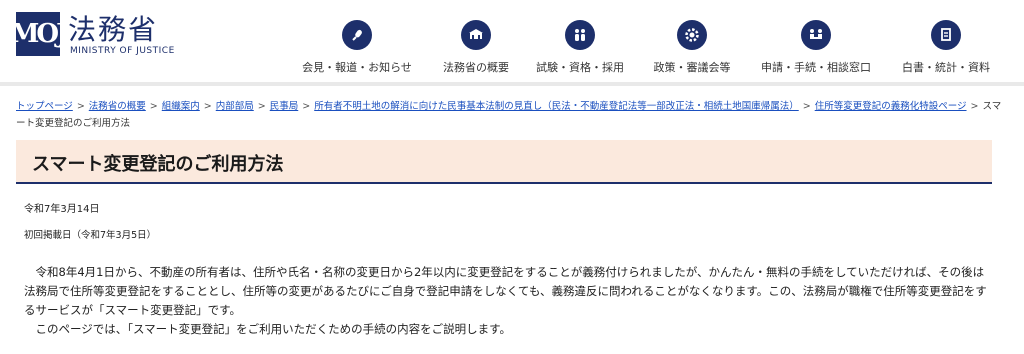 The height and width of the screenshot is (354, 1024). What do you see at coordinates (284, 106) in the screenshot?
I see `breadcrumb-link-civil-affairs: 民事局` at bounding box center [284, 106].